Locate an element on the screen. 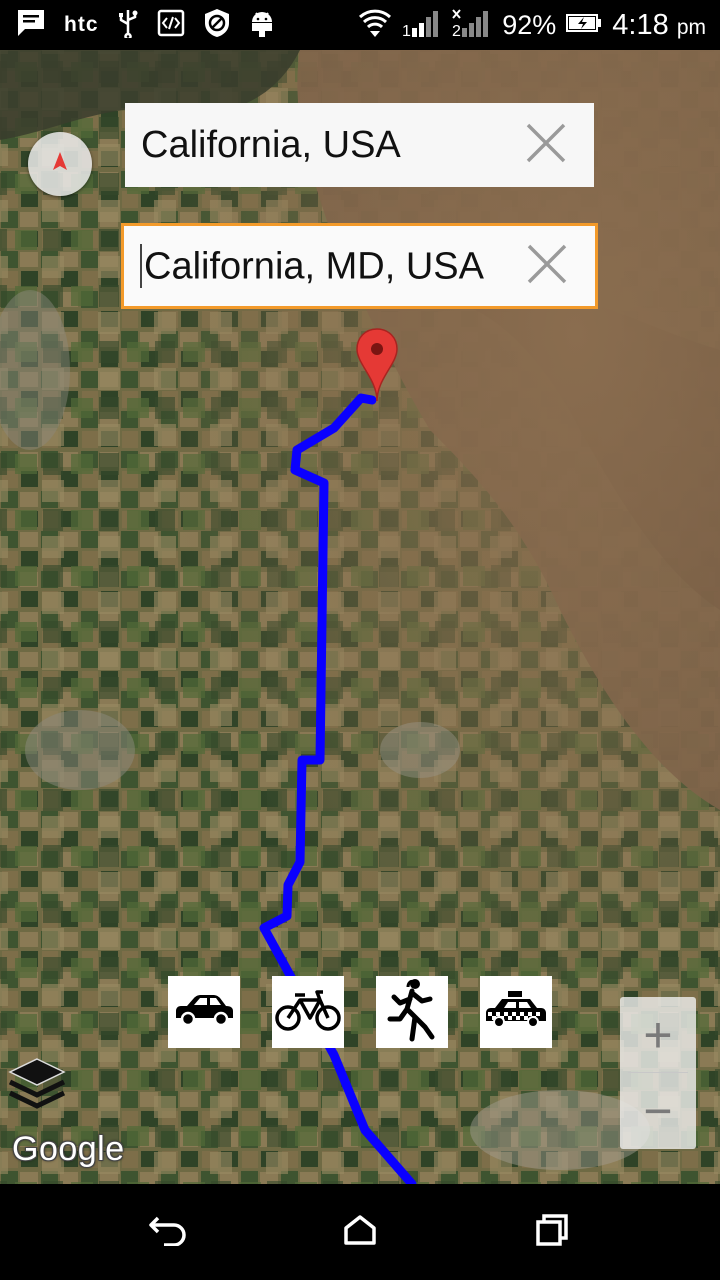  recents-icon is located at coordinates (552, 1232).